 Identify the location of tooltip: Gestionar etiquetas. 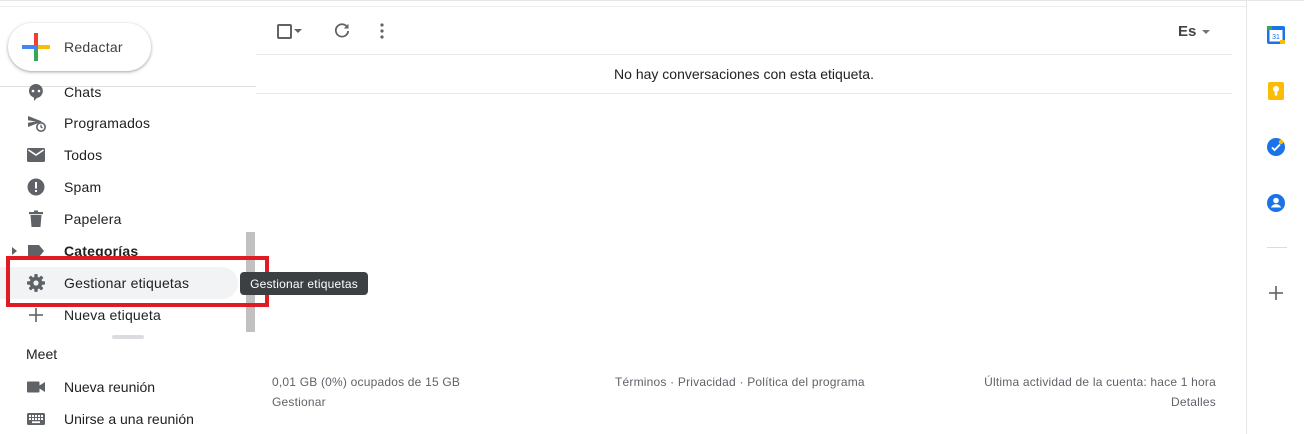
(304, 283).